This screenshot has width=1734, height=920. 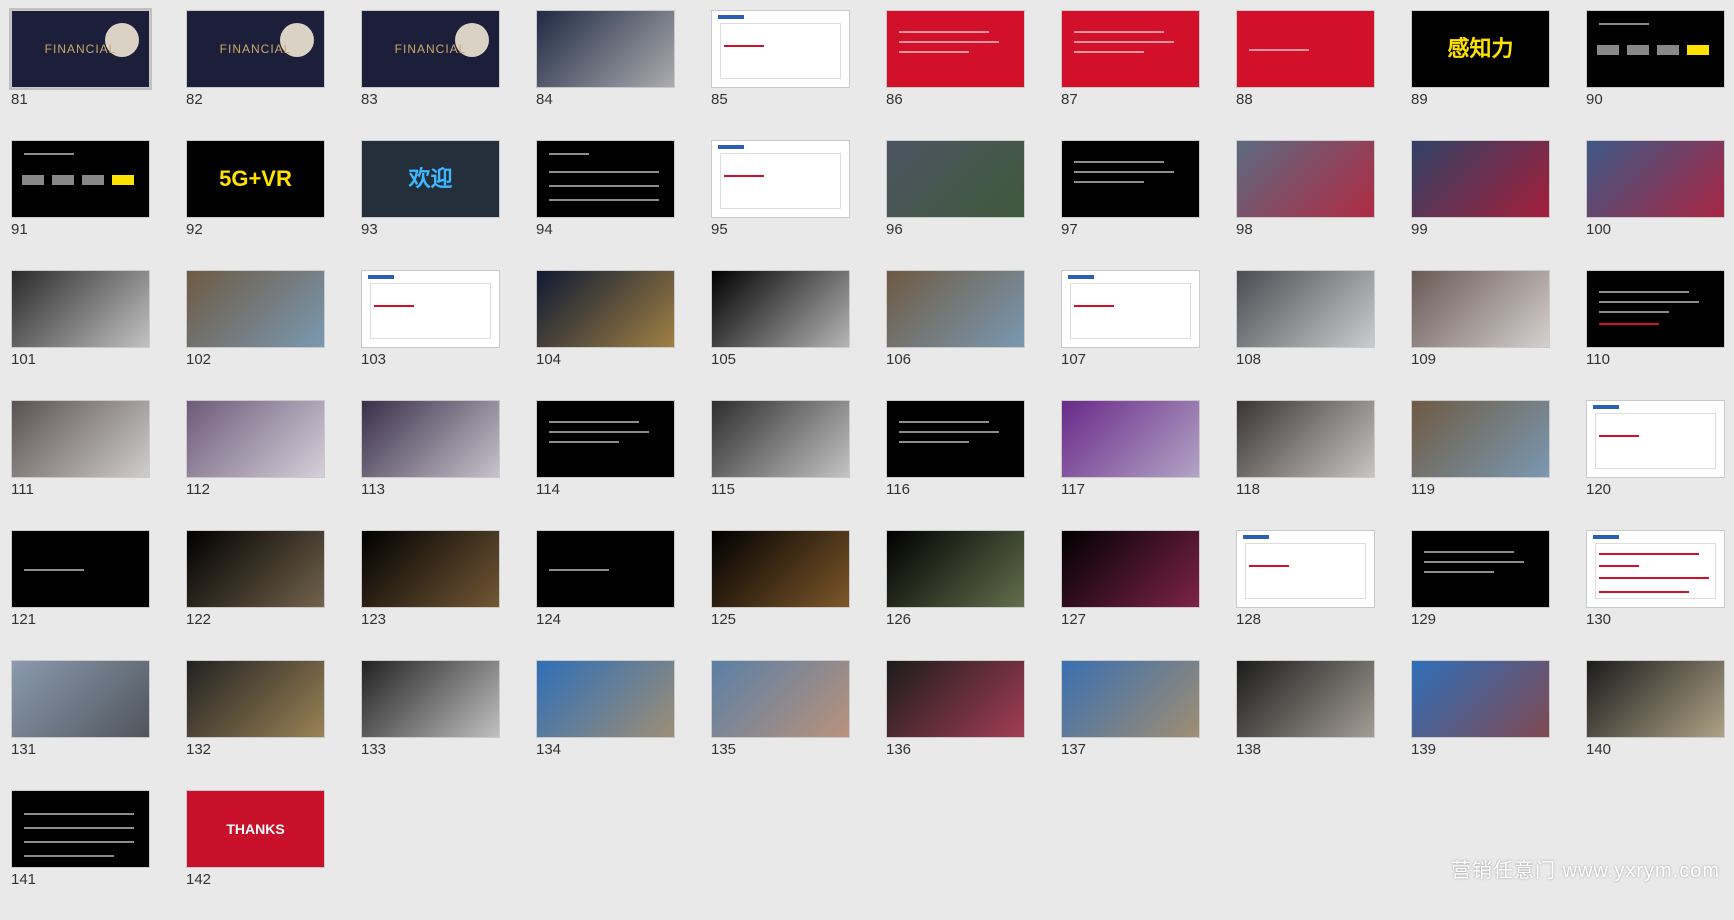 I want to click on slide-thumbnail-cell: FINANCIAL 81, so click(x=80, y=74).